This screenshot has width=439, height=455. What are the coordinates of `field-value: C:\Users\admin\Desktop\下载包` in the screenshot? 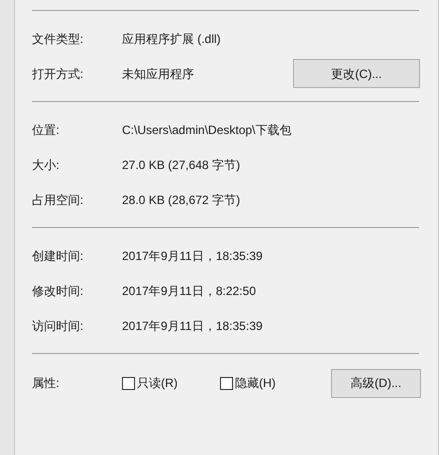 It's located at (207, 130).